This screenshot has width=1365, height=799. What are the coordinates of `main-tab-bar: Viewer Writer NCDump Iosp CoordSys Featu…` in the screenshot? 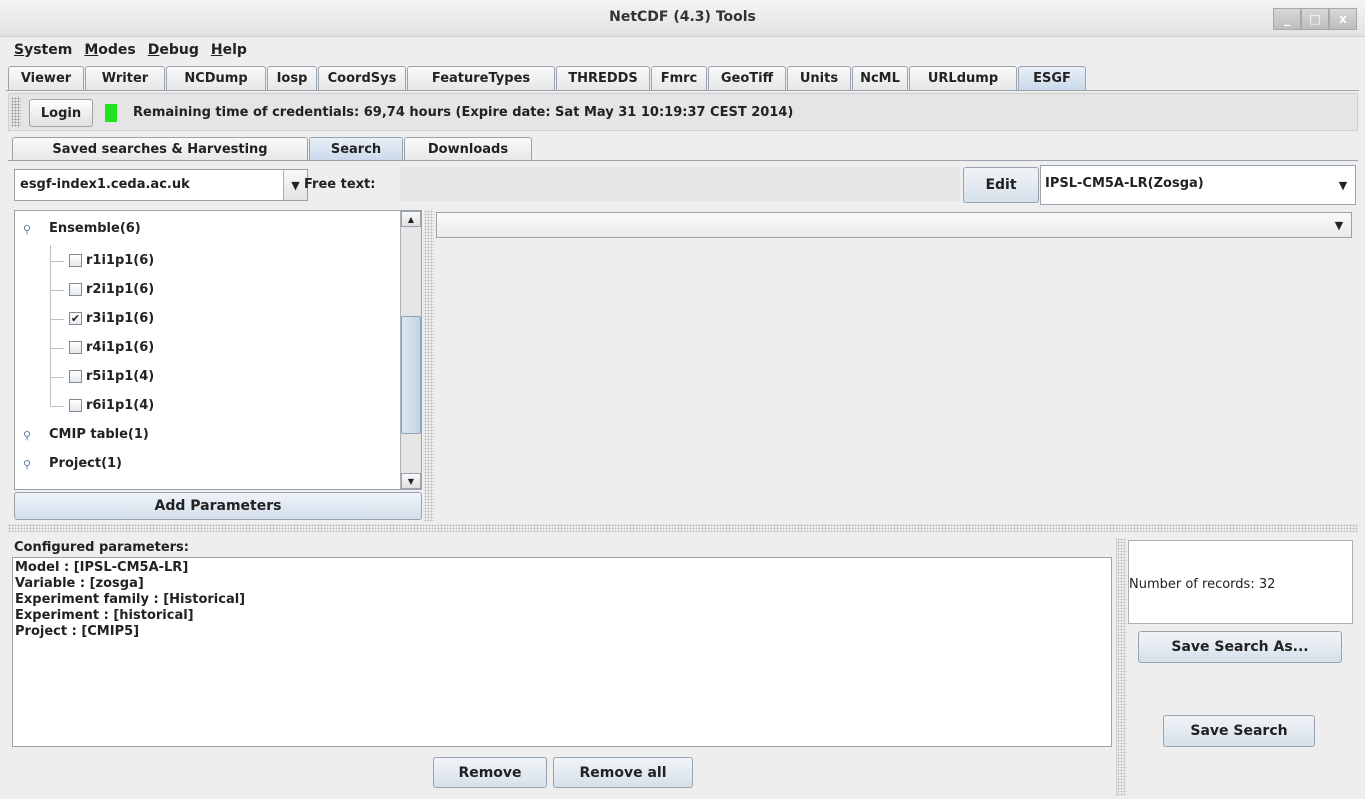 It's located at (547, 78).